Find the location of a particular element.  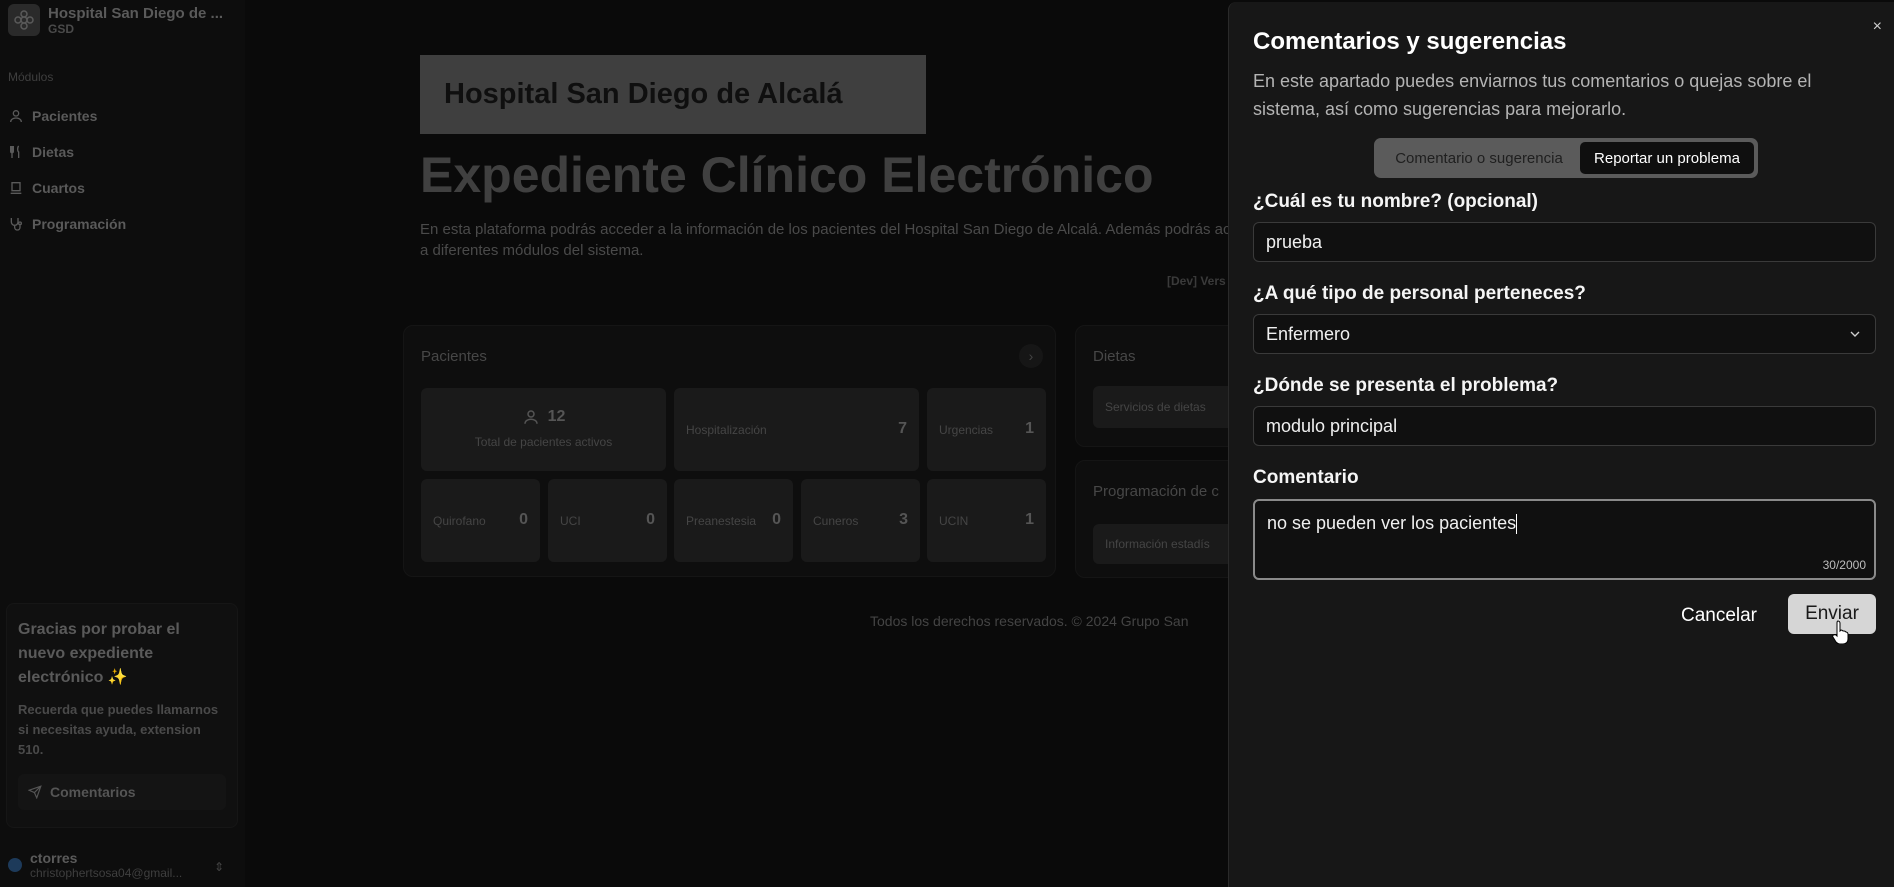

sidebar-item-dietas: Dietas is located at coordinates (67, 152).